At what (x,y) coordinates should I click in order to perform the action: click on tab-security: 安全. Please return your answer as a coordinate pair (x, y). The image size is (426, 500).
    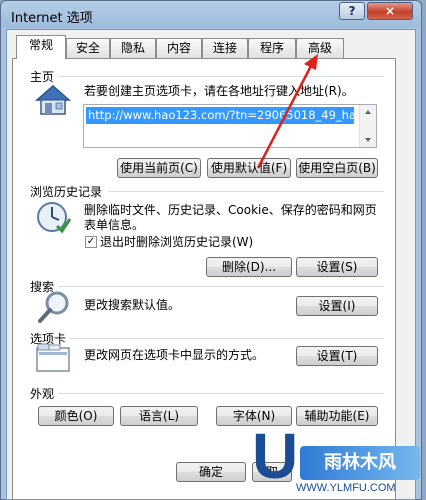
    Looking at the image, I should click on (88, 48).